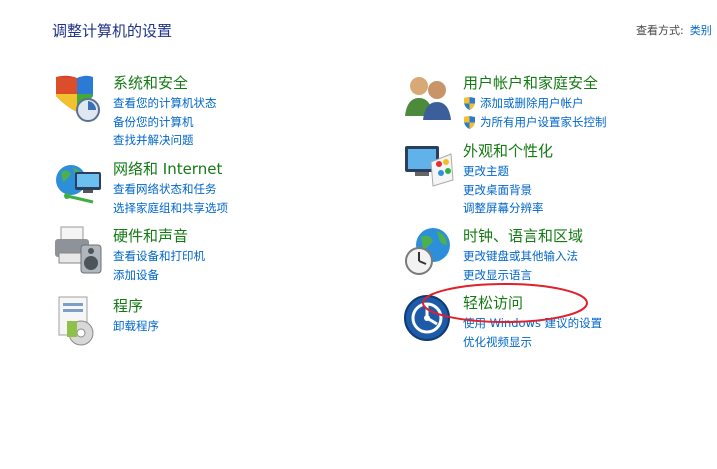 The width and height of the screenshot is (717, 469). I want to click on category-hardware-sound: 硬件和声音 查看设备和打印机 添加设备, so click(203, 255).